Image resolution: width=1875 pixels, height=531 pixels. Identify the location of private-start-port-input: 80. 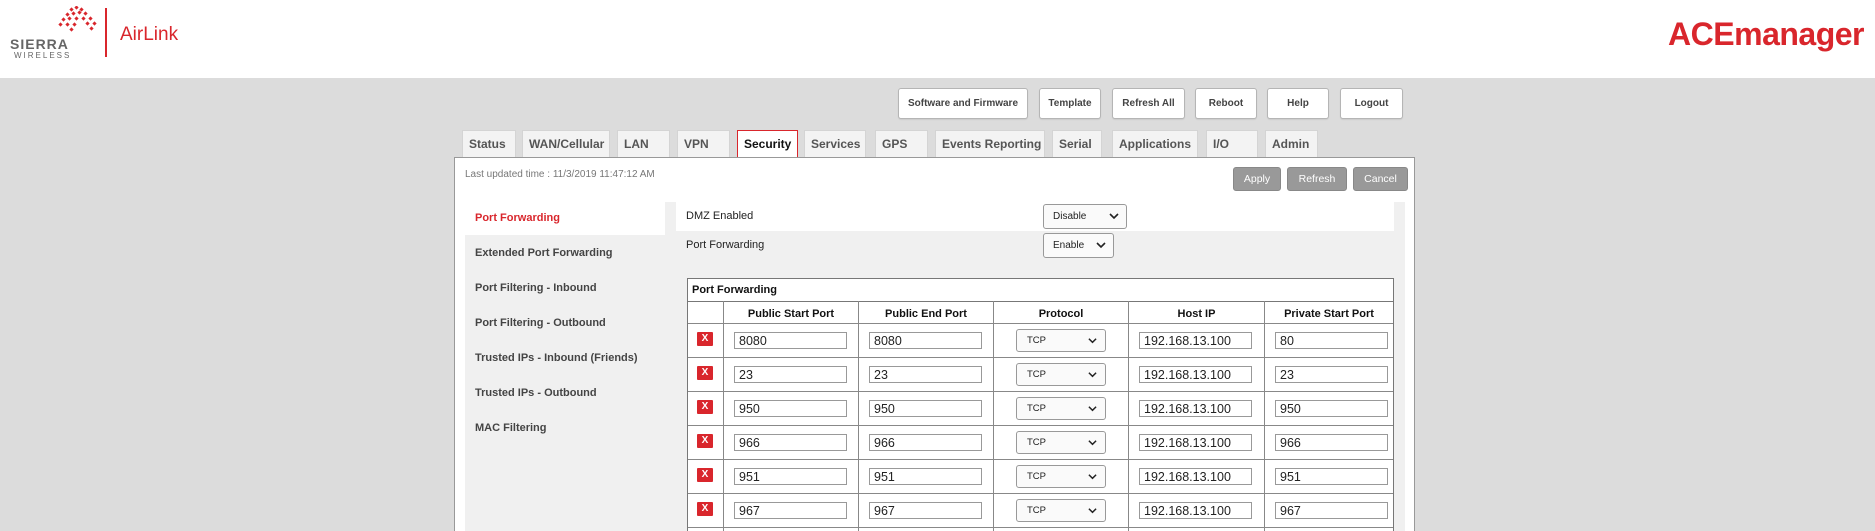
(1331, 340).